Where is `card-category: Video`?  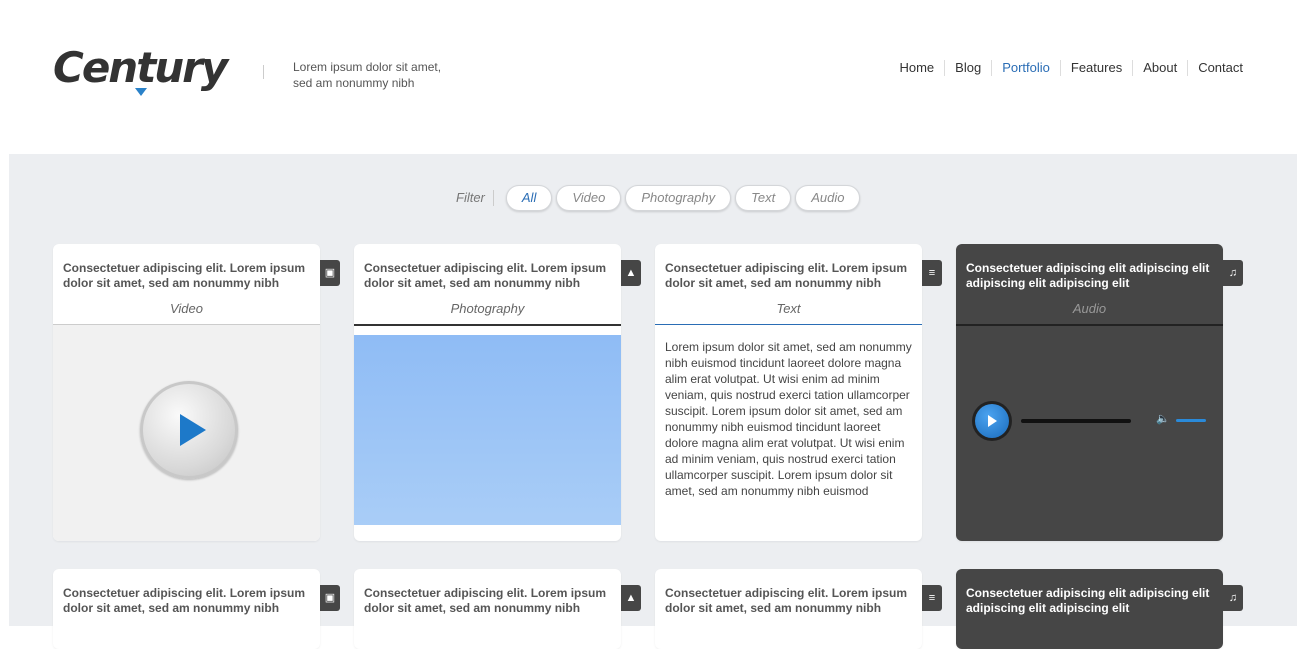 card-category: Video is located at coordinates (186, 308).